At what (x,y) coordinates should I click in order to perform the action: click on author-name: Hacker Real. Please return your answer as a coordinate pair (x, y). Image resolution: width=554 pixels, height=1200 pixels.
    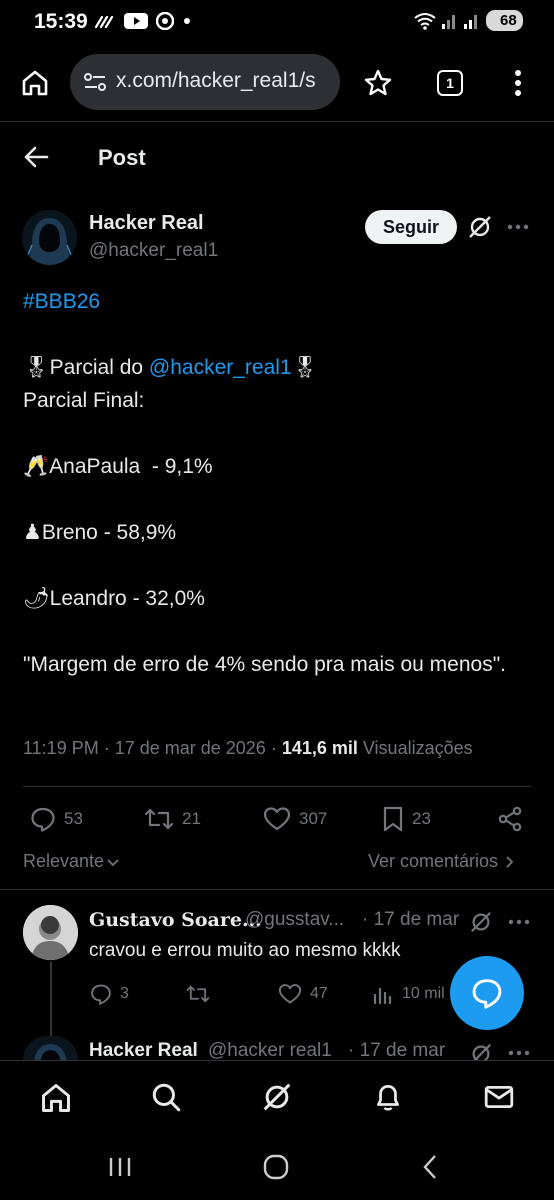
    Looking at the image, I should click on (146, 223).